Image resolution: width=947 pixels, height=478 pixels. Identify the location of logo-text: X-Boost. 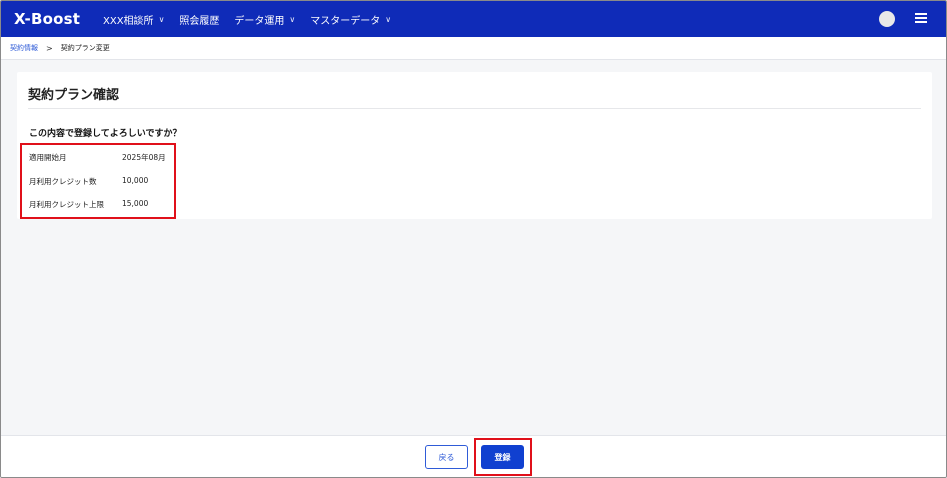
(47, 19).